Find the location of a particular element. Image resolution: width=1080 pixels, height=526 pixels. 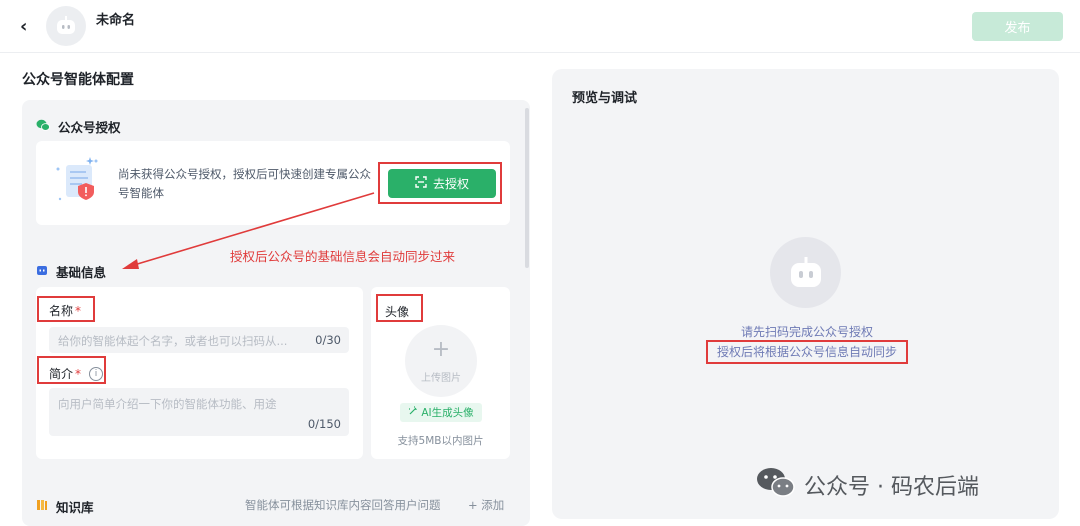

auth-section-header: 公众号授权 is located at coordinates (78, 126).